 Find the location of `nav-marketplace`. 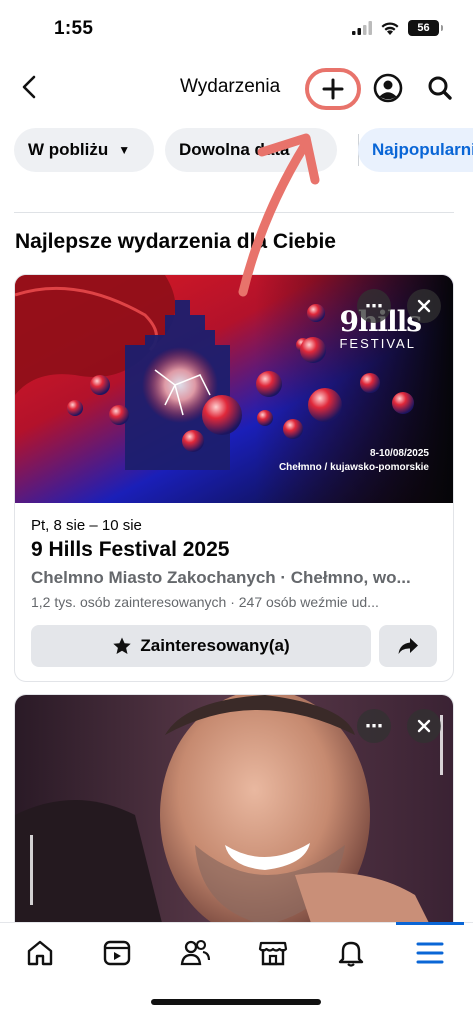

nav-marketplace is located at coordinates (273, 953).